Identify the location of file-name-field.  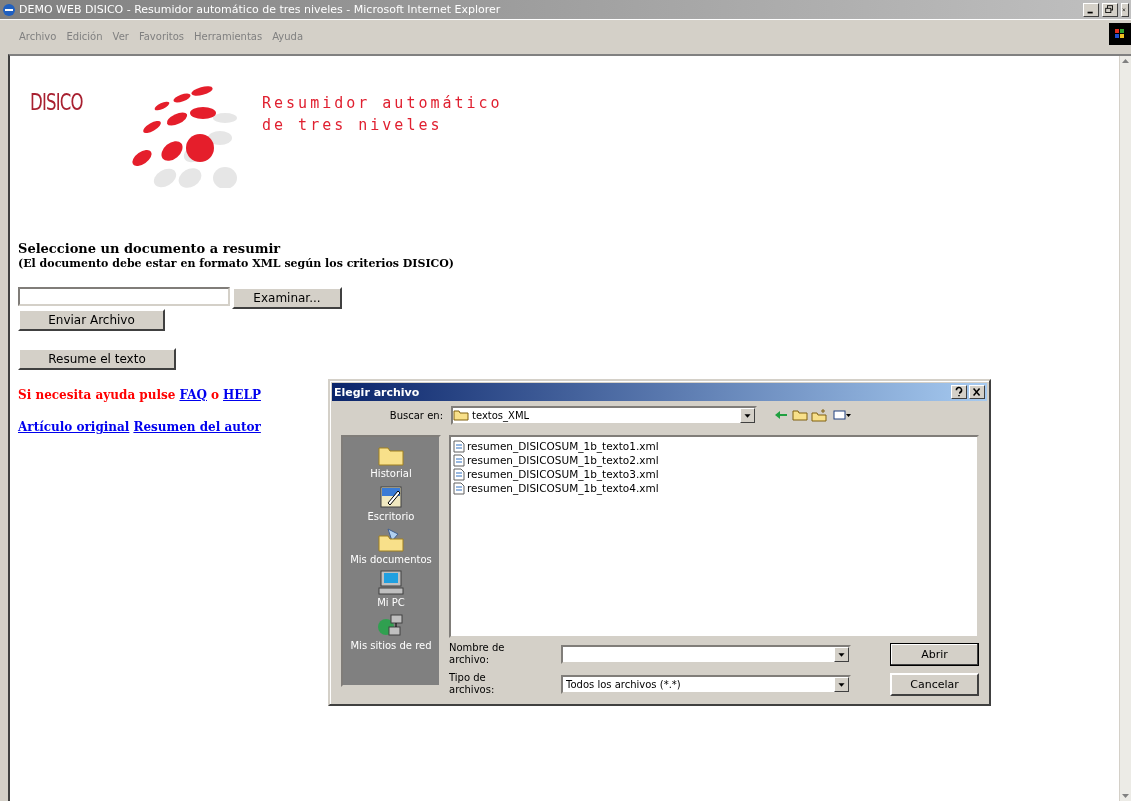
(706, 654).